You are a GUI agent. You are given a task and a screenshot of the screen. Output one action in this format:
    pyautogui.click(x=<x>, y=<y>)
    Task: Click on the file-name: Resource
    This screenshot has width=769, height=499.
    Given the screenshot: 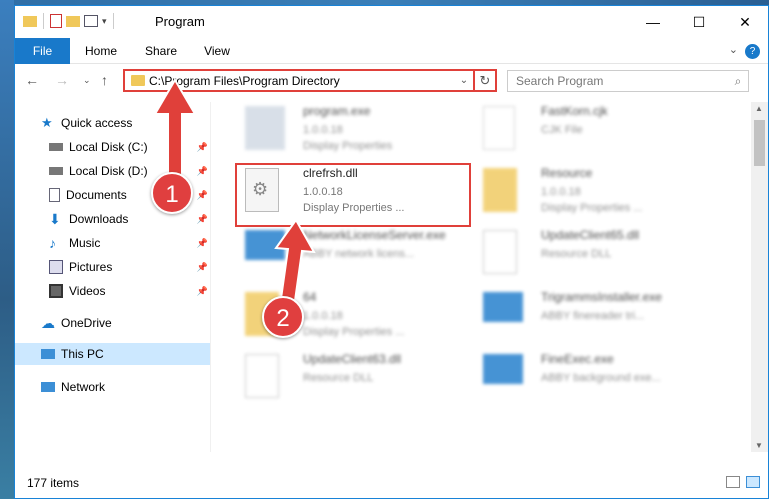 What is the action you would take?
    pyautogui.click(x=567, y=173)
    